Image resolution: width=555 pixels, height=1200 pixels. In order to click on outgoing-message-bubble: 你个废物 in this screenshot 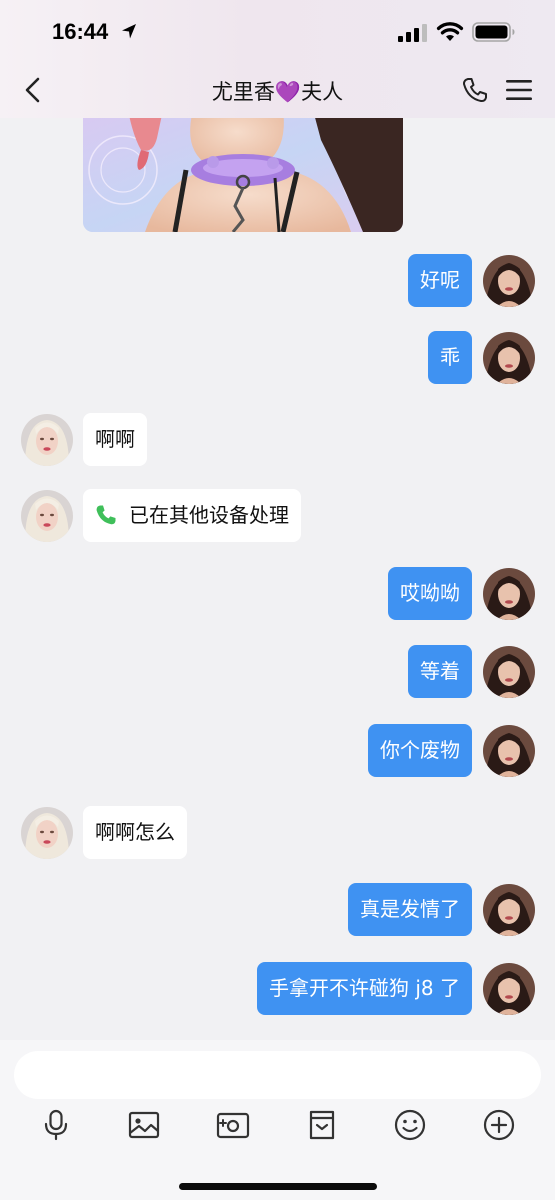, I will do `click(420, 750)`.